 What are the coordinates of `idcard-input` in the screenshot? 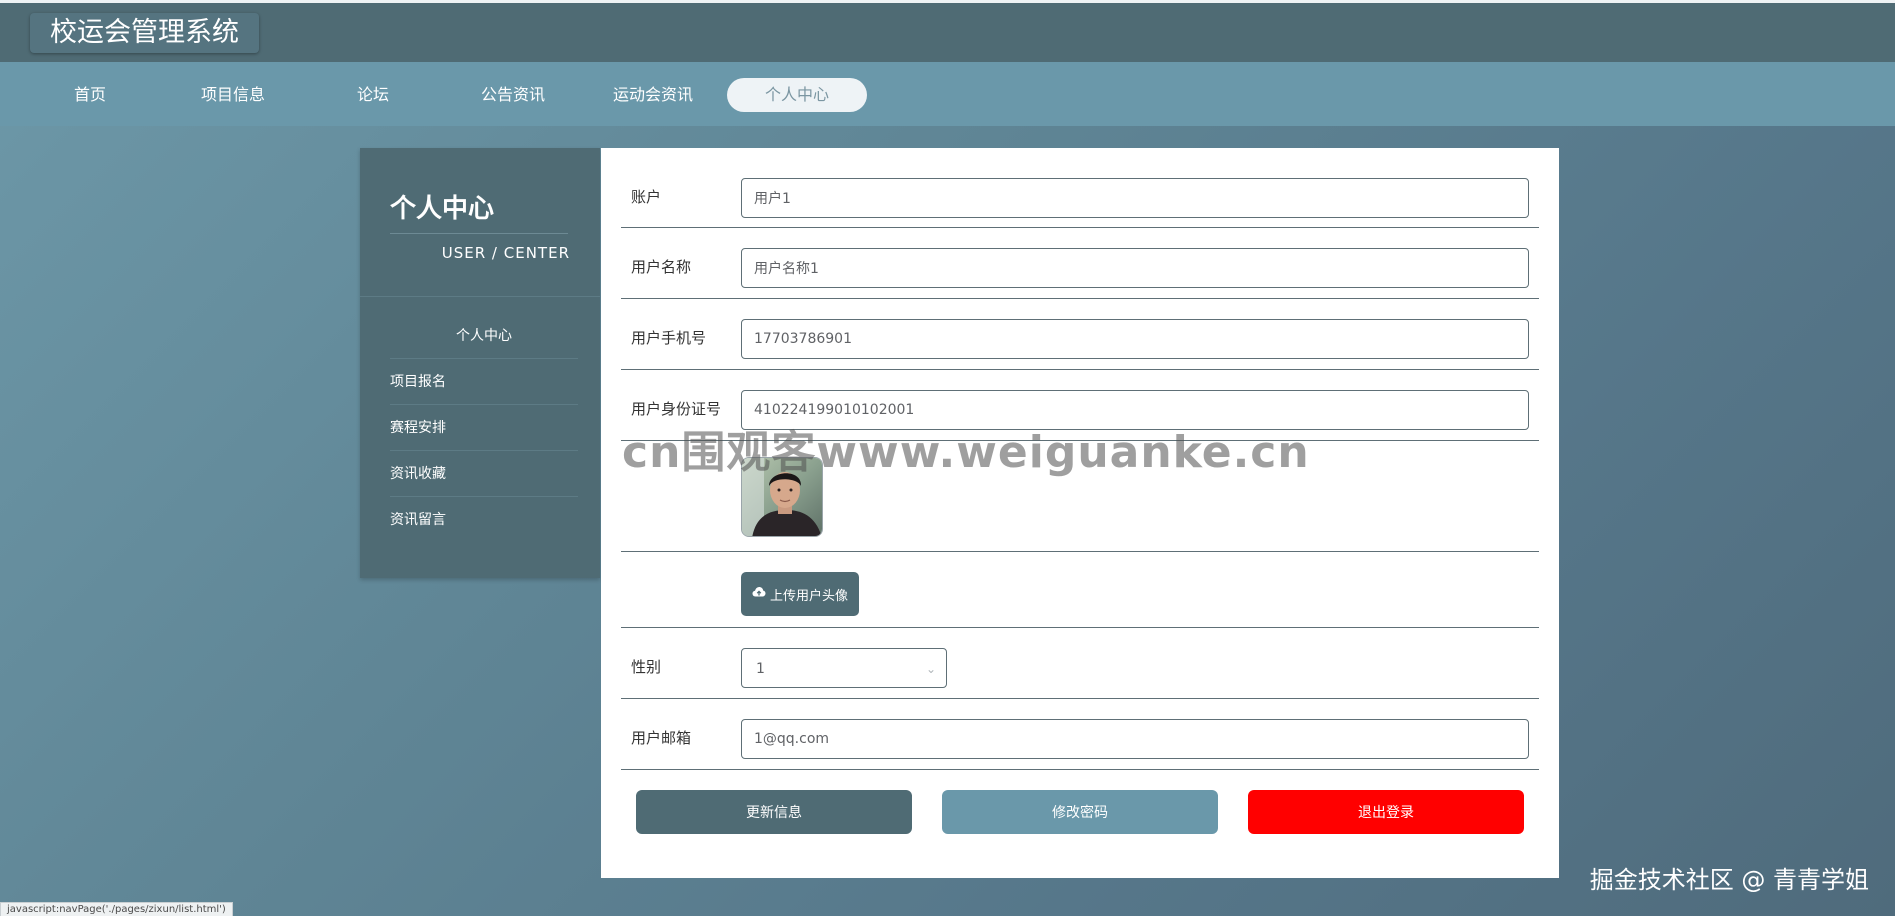 It's located at (1135, 410).